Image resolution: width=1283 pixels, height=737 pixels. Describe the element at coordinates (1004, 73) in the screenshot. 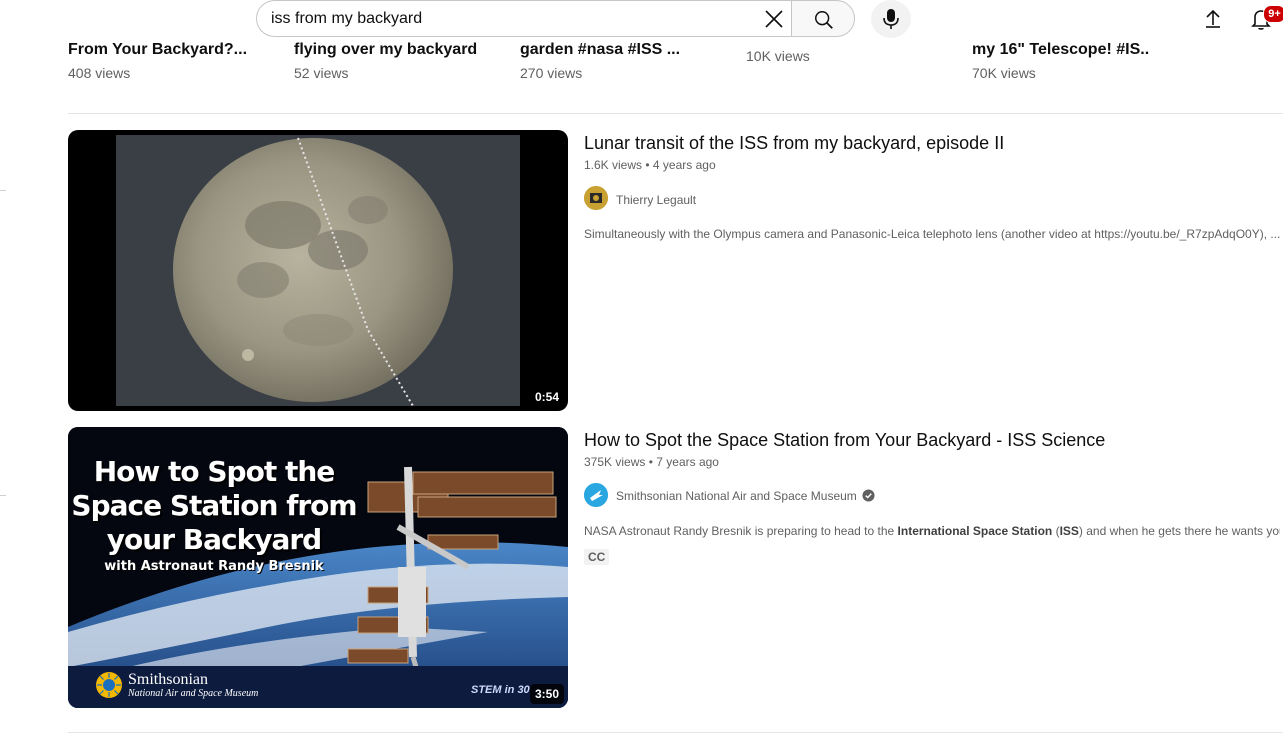

I see `shelf-item-views: 70K views` at that location.